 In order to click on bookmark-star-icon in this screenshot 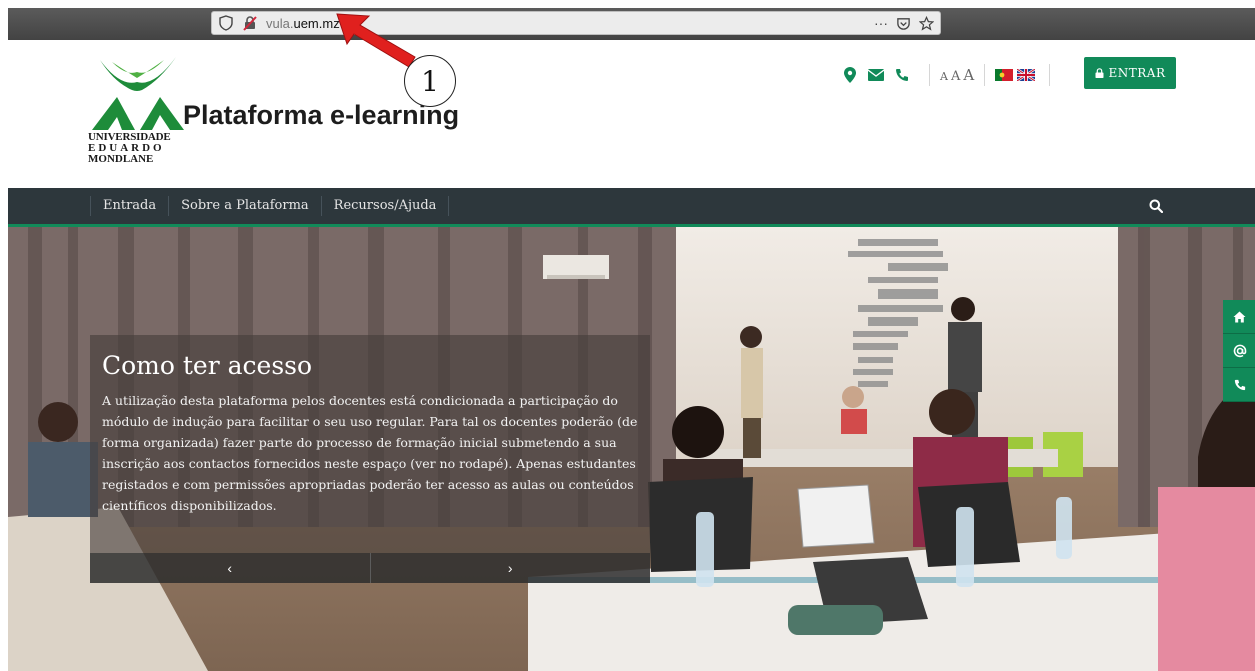, I will do `click(926, 23)`.